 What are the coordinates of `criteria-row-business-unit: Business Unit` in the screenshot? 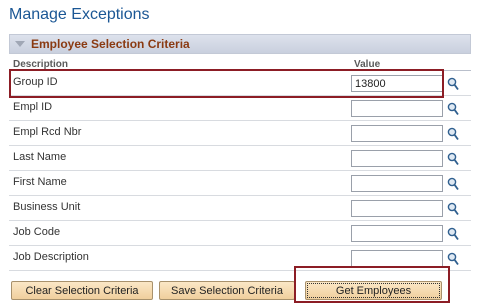 It's located at (240, 208).